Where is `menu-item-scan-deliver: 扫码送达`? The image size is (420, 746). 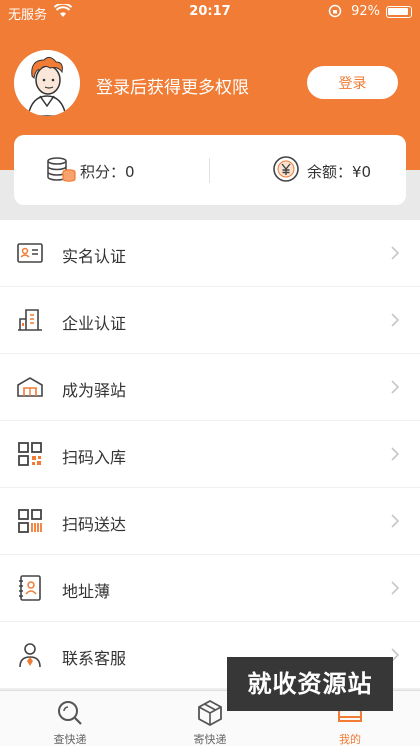 menu-item-scan-deliver: 扫码送达 is located at coordinates (210, 521).